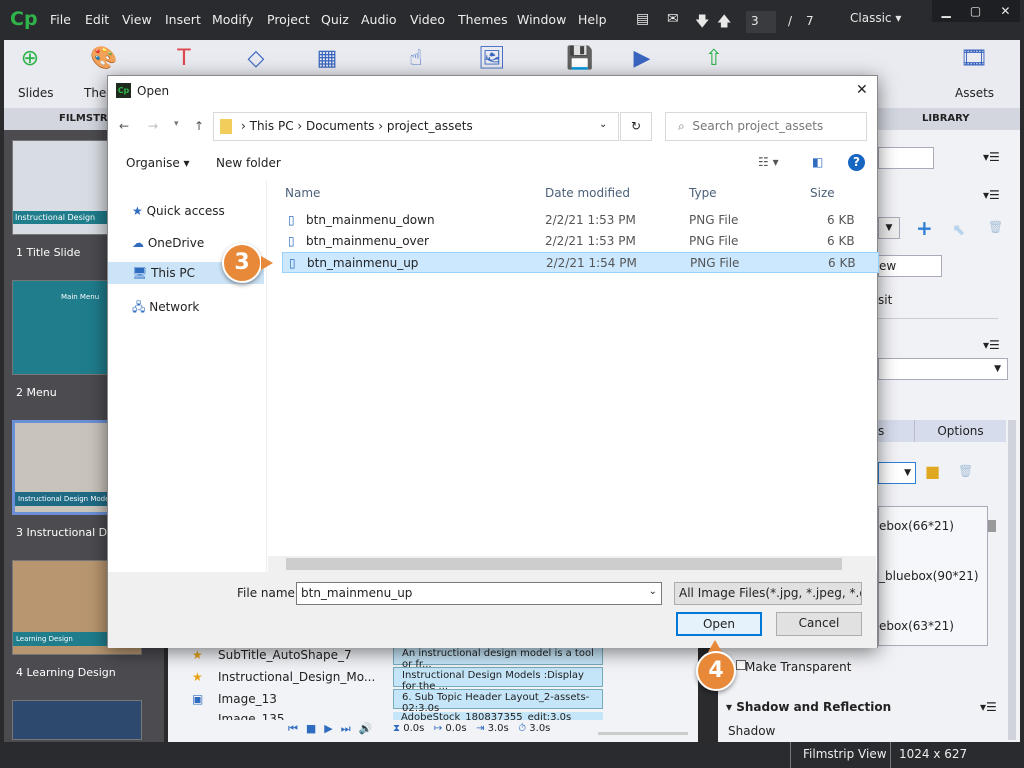  Describe the element at coordinates (946, 118) in the screenshot. I see `tab-library: LIBRARY` at that location.